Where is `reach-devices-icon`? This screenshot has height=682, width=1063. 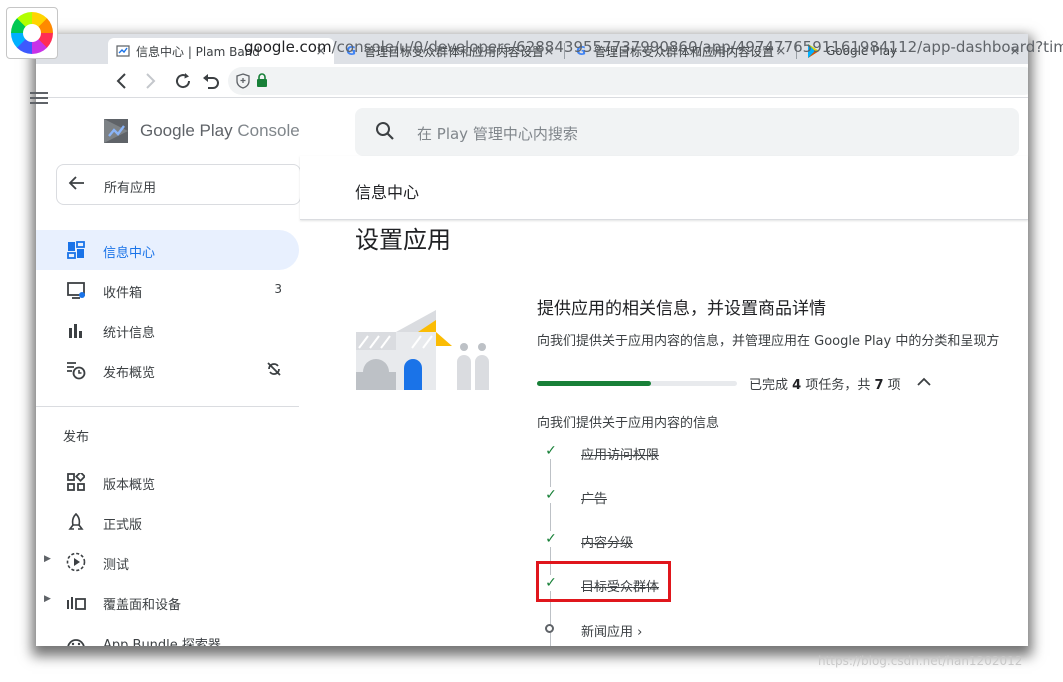
reach-devices-icon is located at coordinates (76, 602).